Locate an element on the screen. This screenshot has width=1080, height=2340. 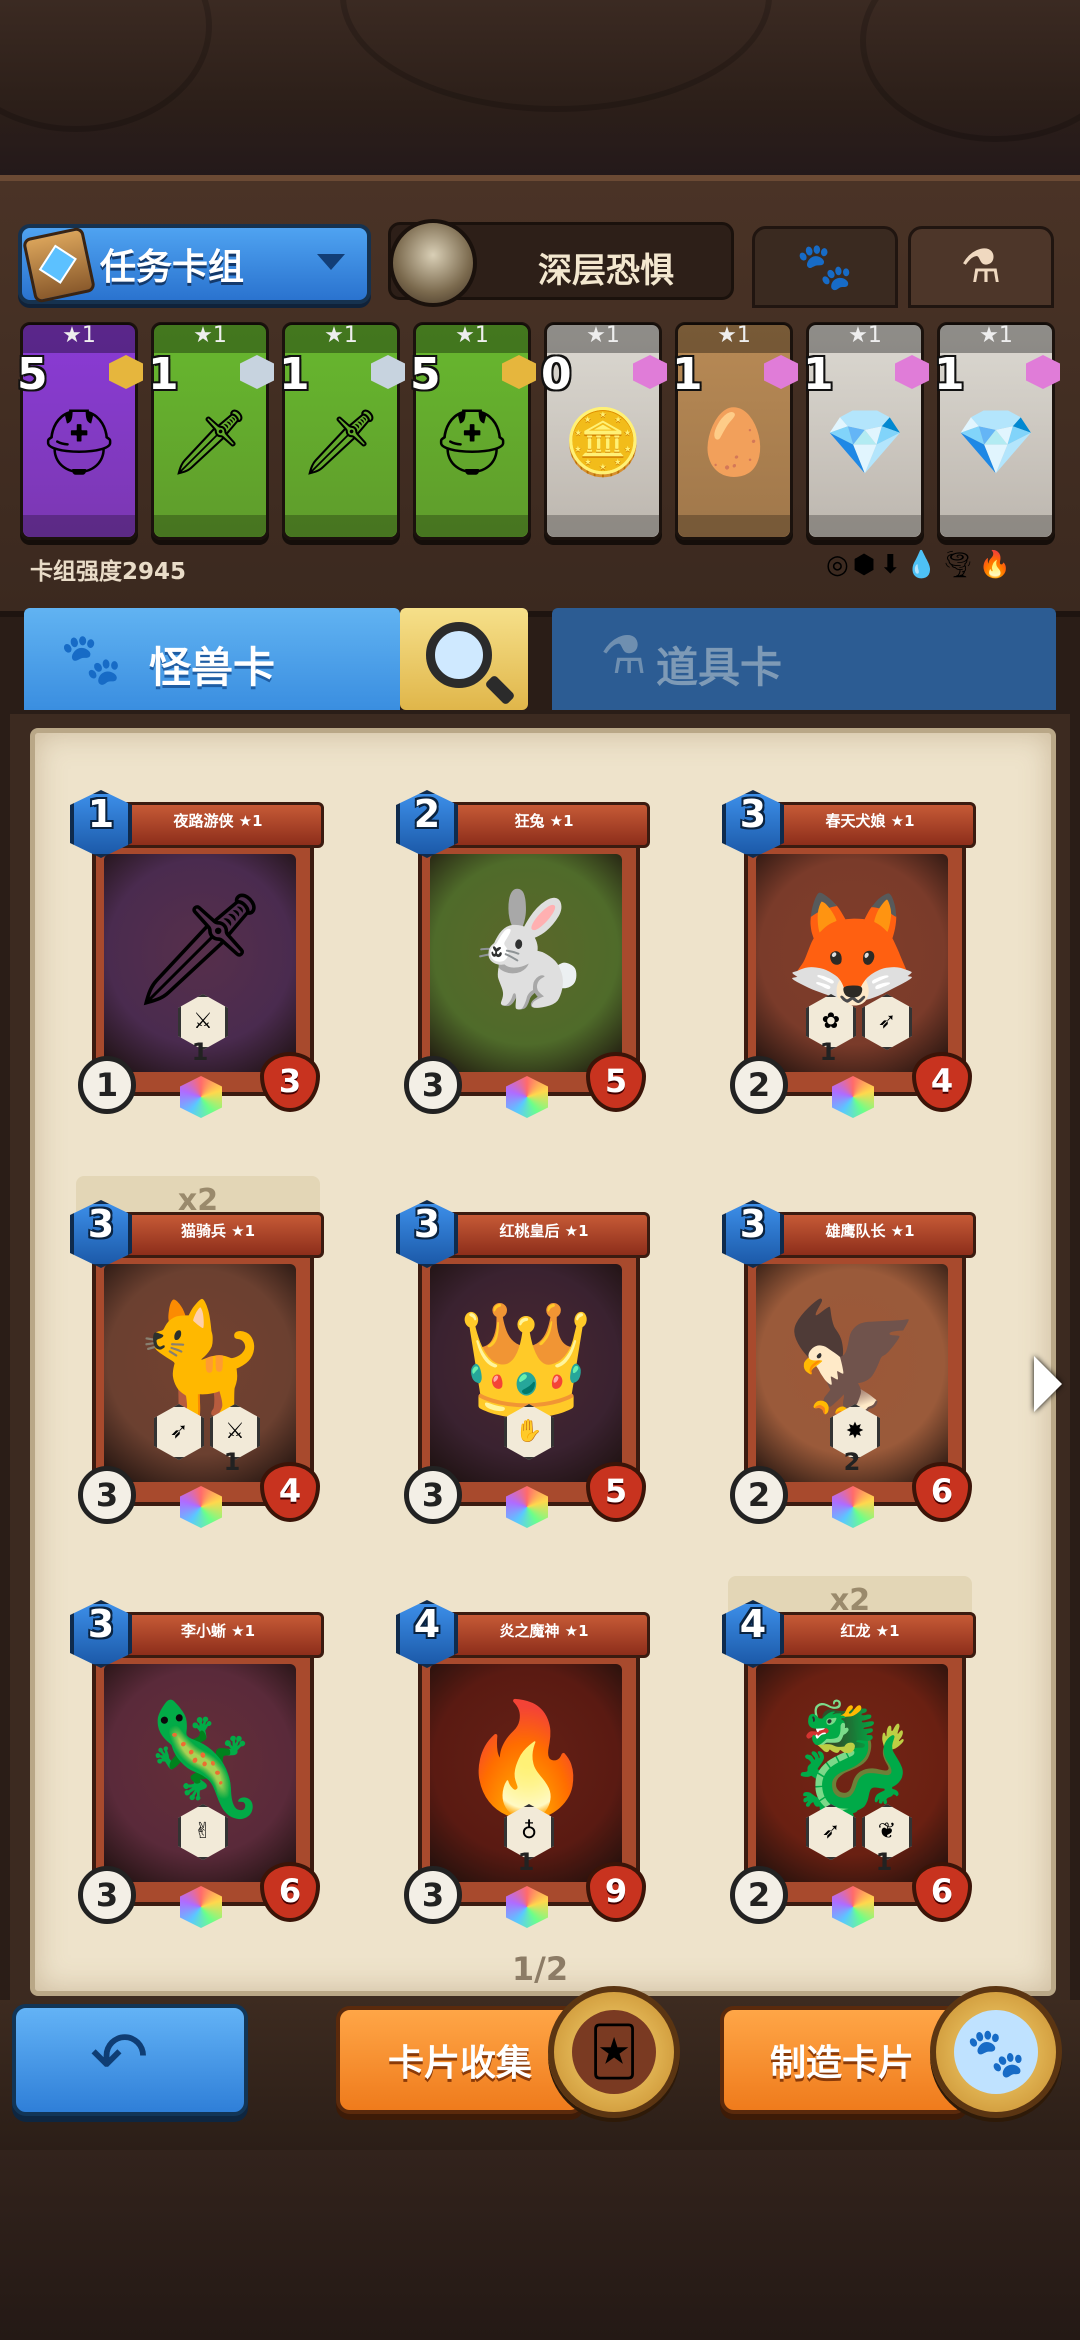
card-name: 炎之魔神 ★1 is located at coordinates (544, 1631).